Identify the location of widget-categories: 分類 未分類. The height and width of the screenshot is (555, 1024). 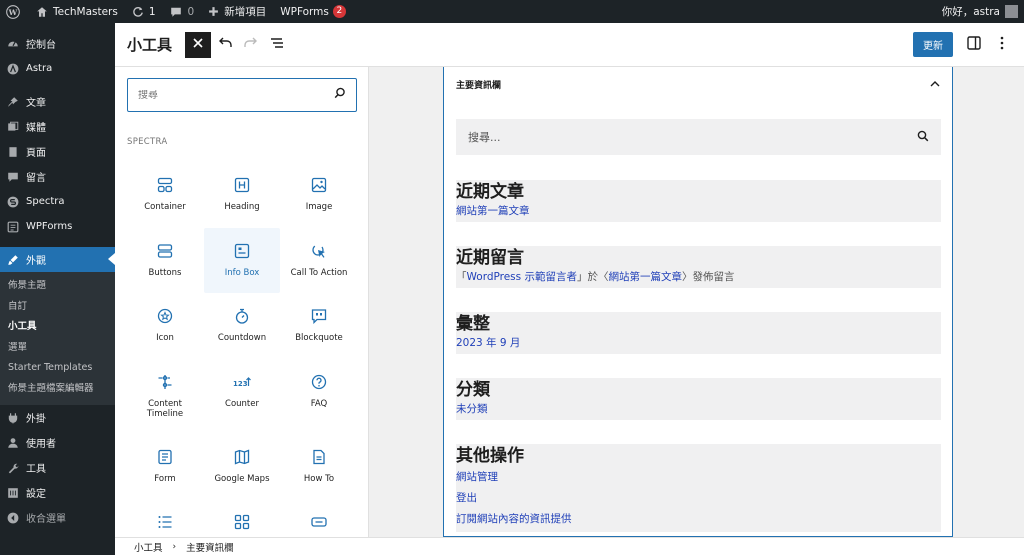
(698, 399).